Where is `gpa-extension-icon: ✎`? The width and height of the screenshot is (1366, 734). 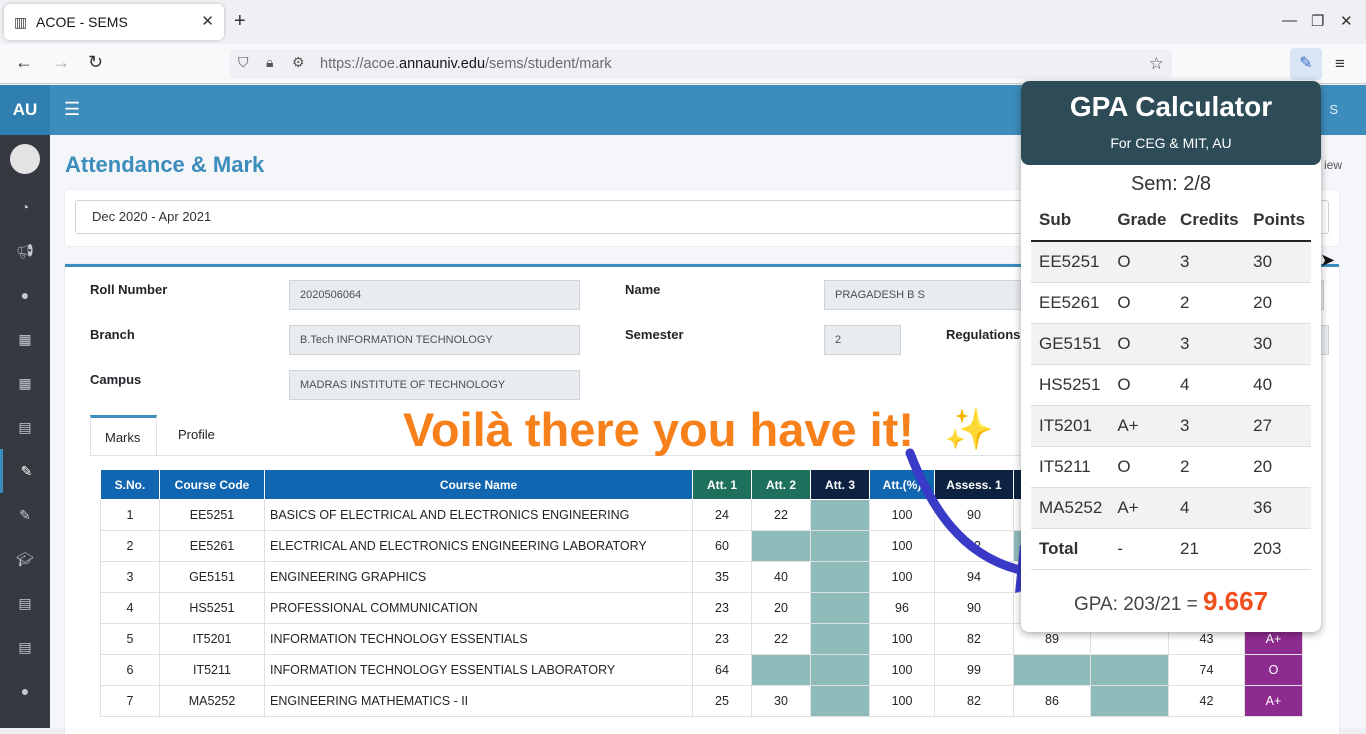 gpa-extension-icon: ✎ is located at coordinates (1306, 64).